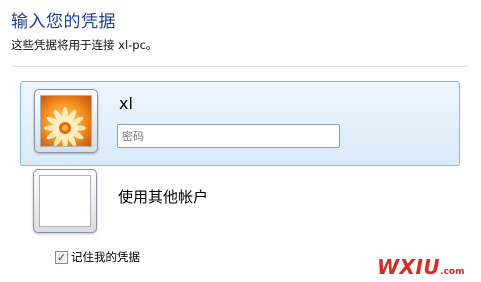 The image size is (481, 282). What do you see at coordinates (409, 267) in the screenshot?
I see `watermark-main: WXIU` at bounding box center [409, 267].